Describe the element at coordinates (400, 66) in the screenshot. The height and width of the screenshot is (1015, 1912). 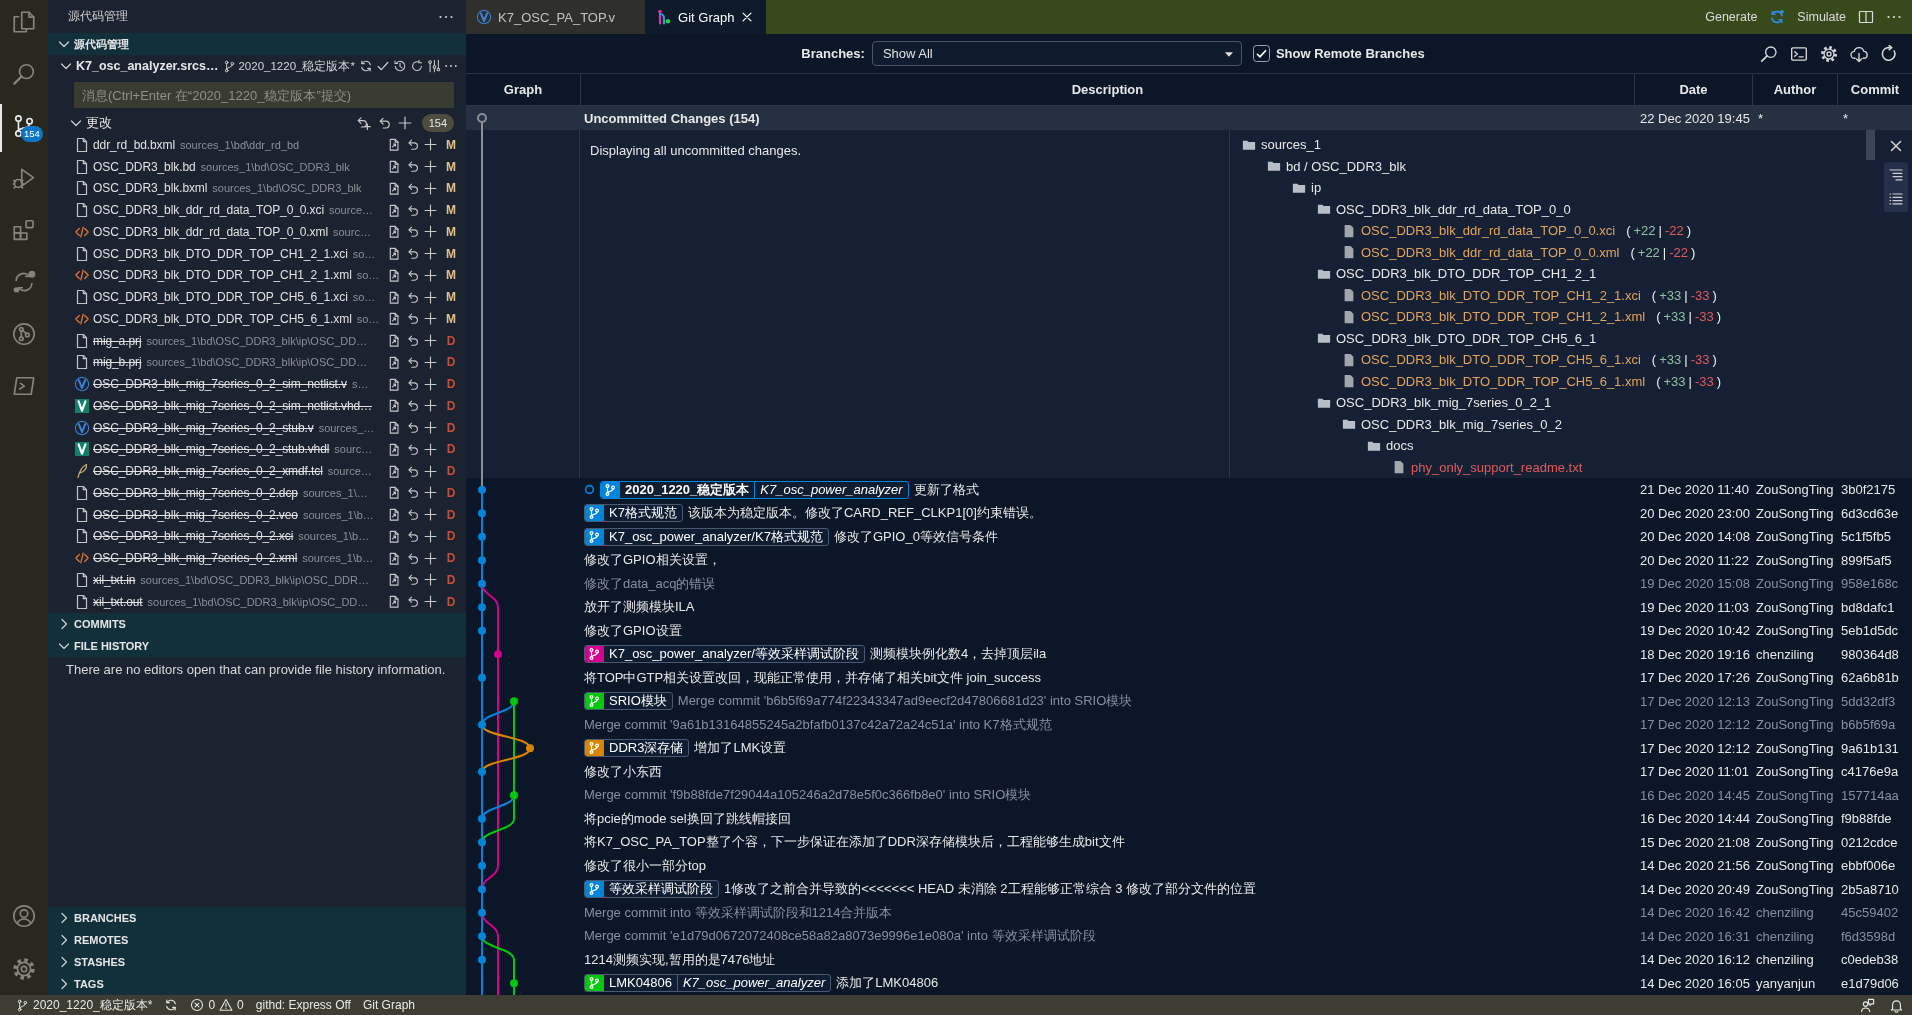
I see `history-icon` at that location.